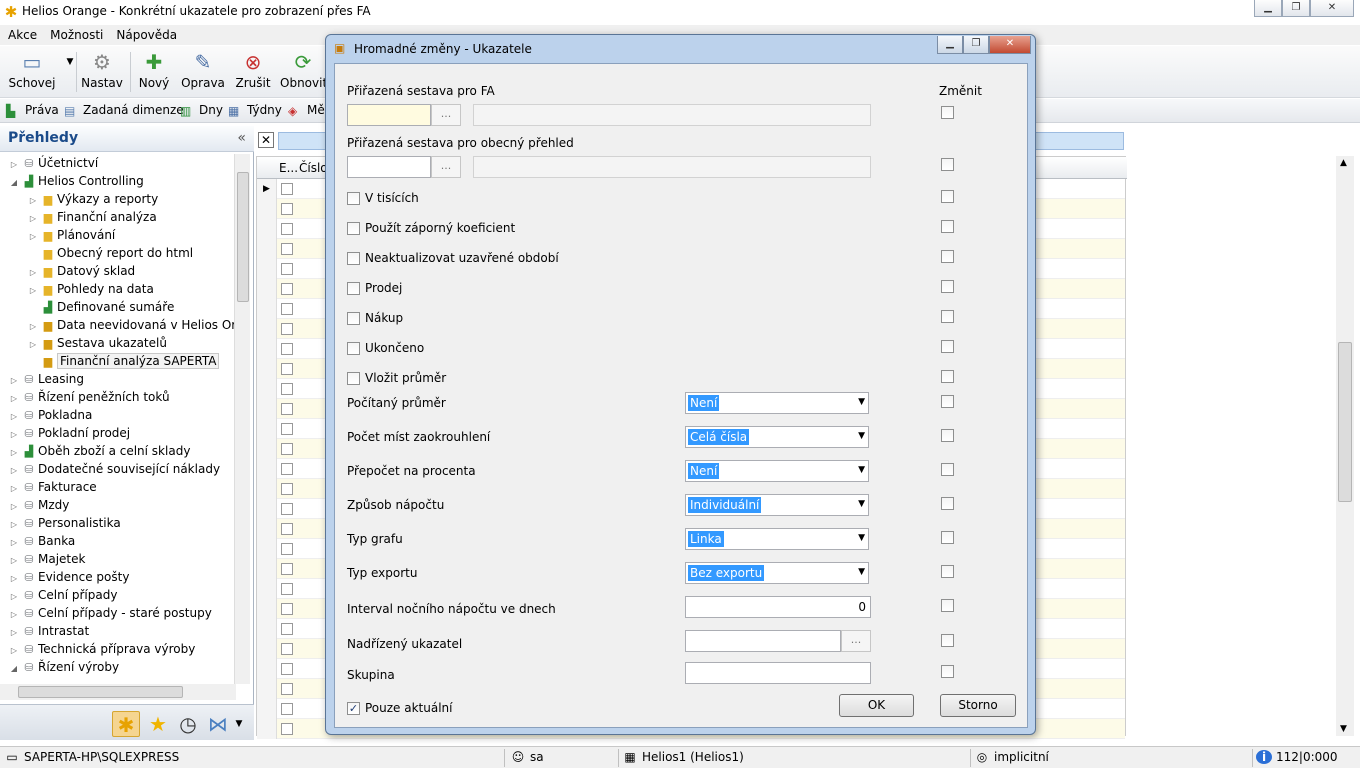 The width and height of the screenshot is (1360, 768). Describe the element at coordinates (75, 35) in the screenshot. I see `menu-moznosti: Možnosti` at that location.